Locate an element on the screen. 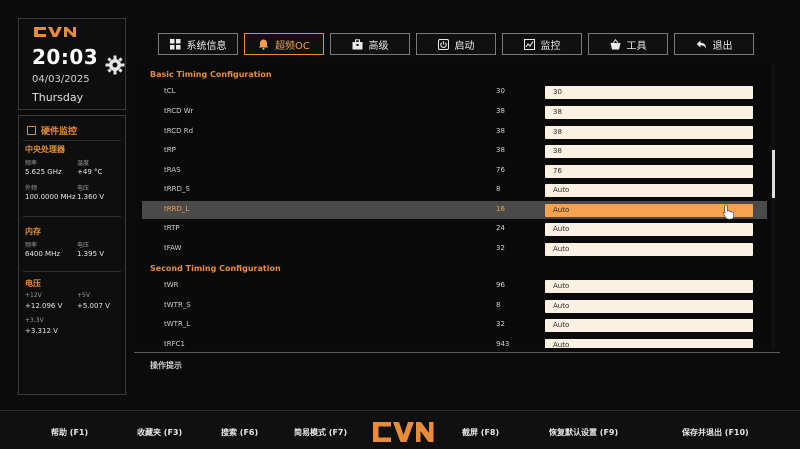 The height and width of the screenshot is (449, 800). bell-icon is located at coordinates (263, 44).